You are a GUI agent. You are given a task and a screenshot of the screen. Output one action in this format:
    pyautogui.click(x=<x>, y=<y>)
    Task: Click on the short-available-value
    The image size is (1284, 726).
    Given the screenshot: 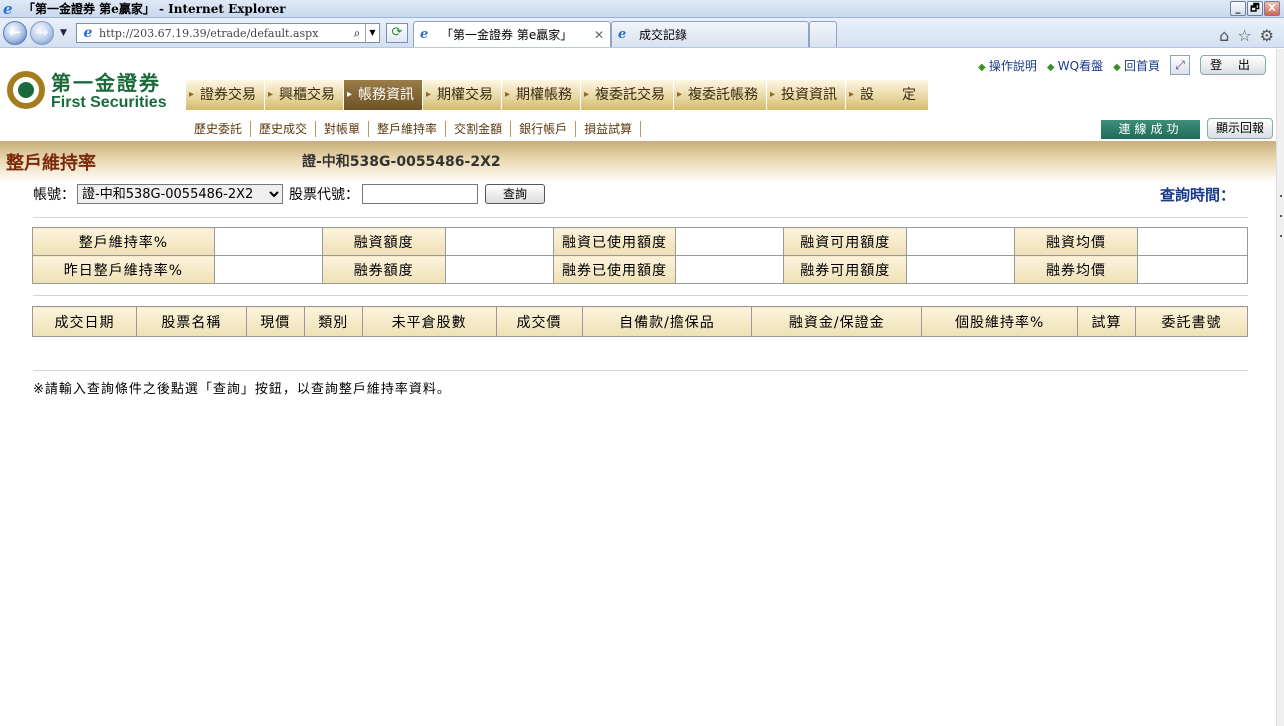 What is the action you would take?
    pyautogui.click(x=961, y=269)
    